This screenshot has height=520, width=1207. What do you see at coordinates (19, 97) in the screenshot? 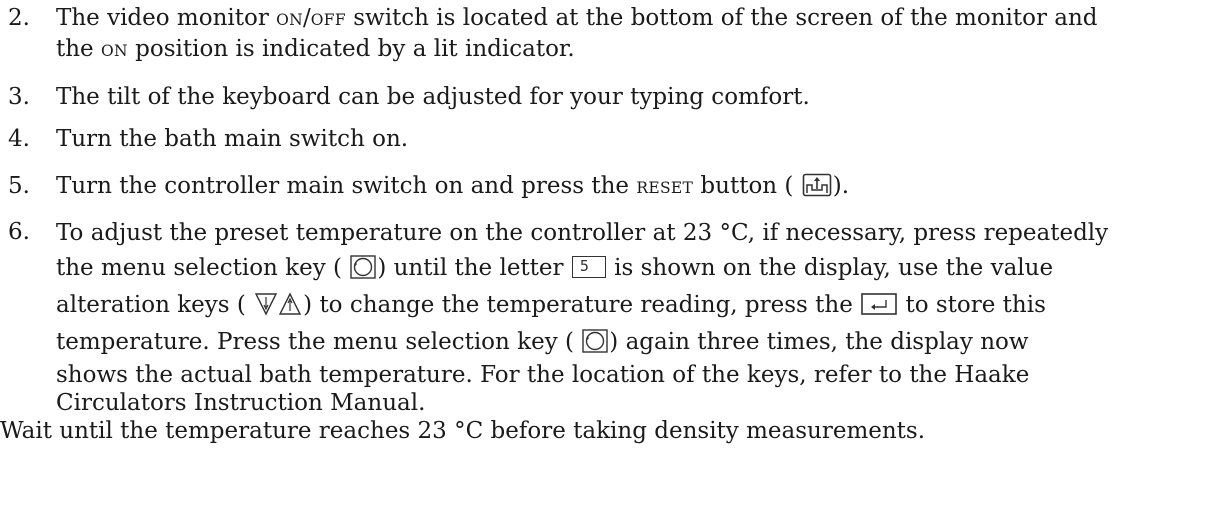
I see `item-number: 3.` at bounding box center [19, 97].